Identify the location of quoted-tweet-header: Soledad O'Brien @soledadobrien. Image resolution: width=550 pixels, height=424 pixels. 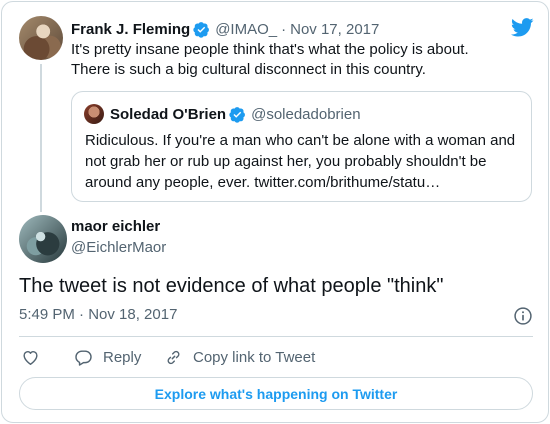
(235, 114).